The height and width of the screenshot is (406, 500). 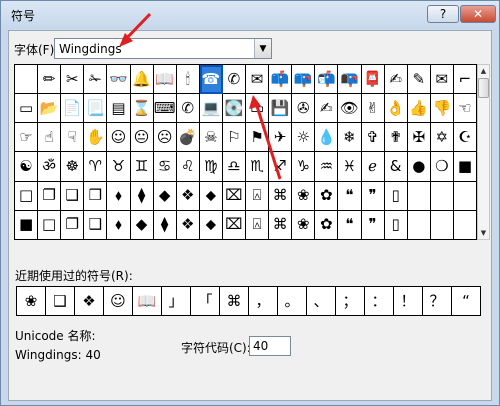 What do you see at coordinates (396, 138) in the screenshot?
I see `symbol-cell: ✟` at bounding box center [396, 138].